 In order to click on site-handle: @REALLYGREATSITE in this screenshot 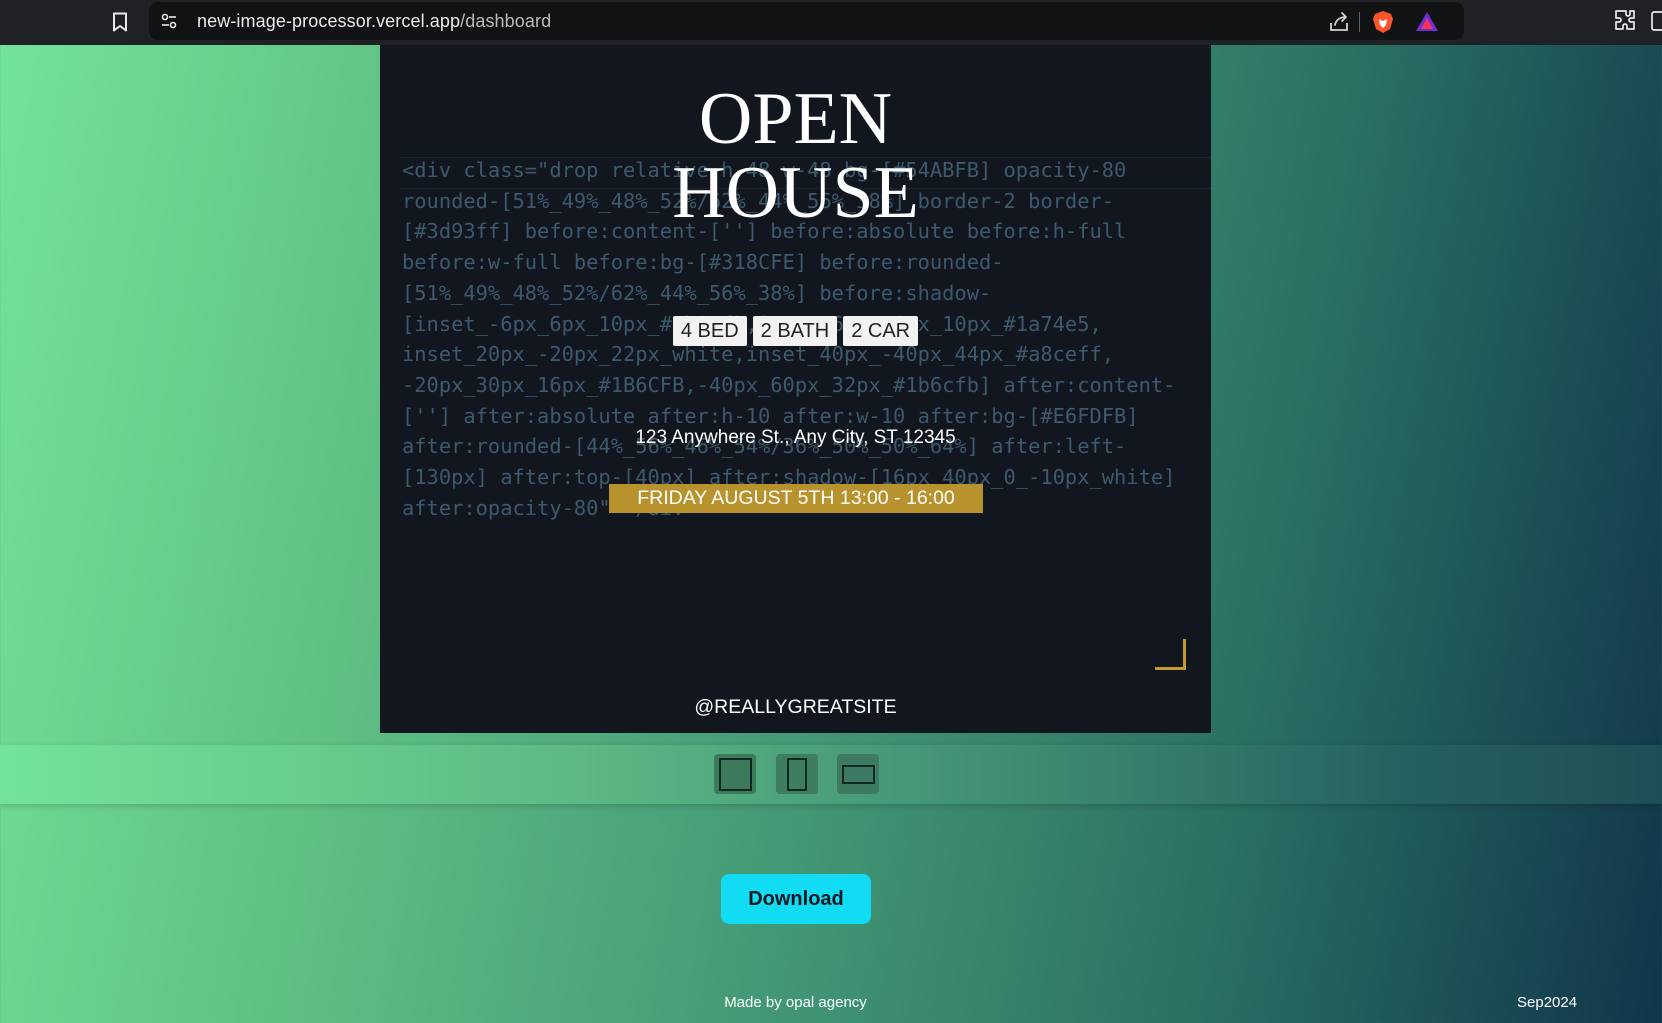, I will do `click(795, 707)`.